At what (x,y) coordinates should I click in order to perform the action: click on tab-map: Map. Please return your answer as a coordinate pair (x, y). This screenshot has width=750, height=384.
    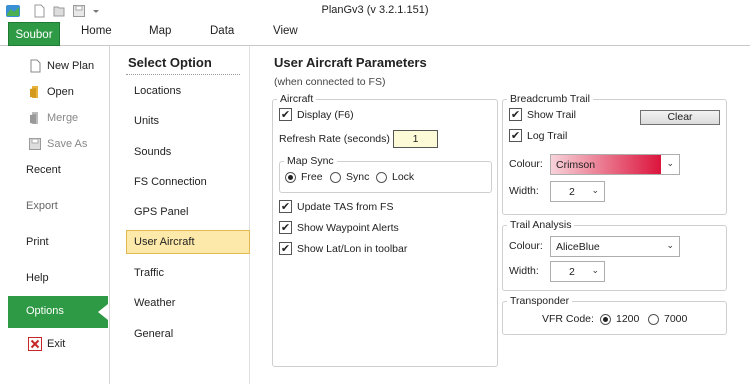
    Looking at the image, I should click on (160, 31).